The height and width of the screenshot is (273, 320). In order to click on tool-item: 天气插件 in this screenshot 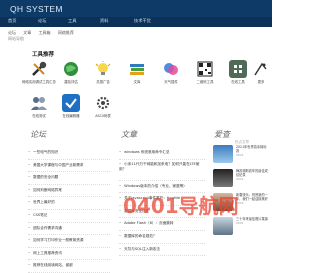, I will do `click(171, 72)`.